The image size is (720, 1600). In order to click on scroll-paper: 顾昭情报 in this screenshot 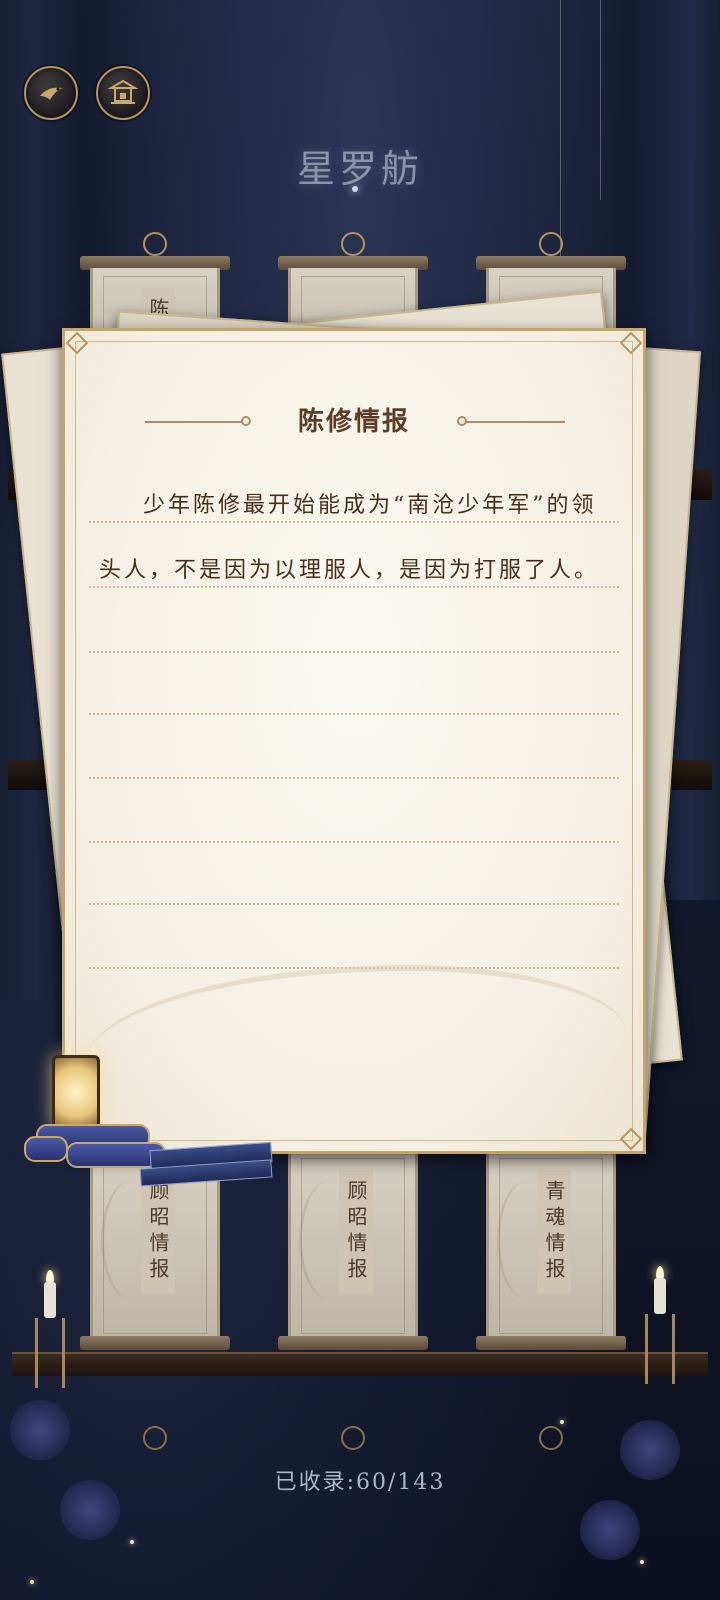, I will do `click(353, 1246)`.